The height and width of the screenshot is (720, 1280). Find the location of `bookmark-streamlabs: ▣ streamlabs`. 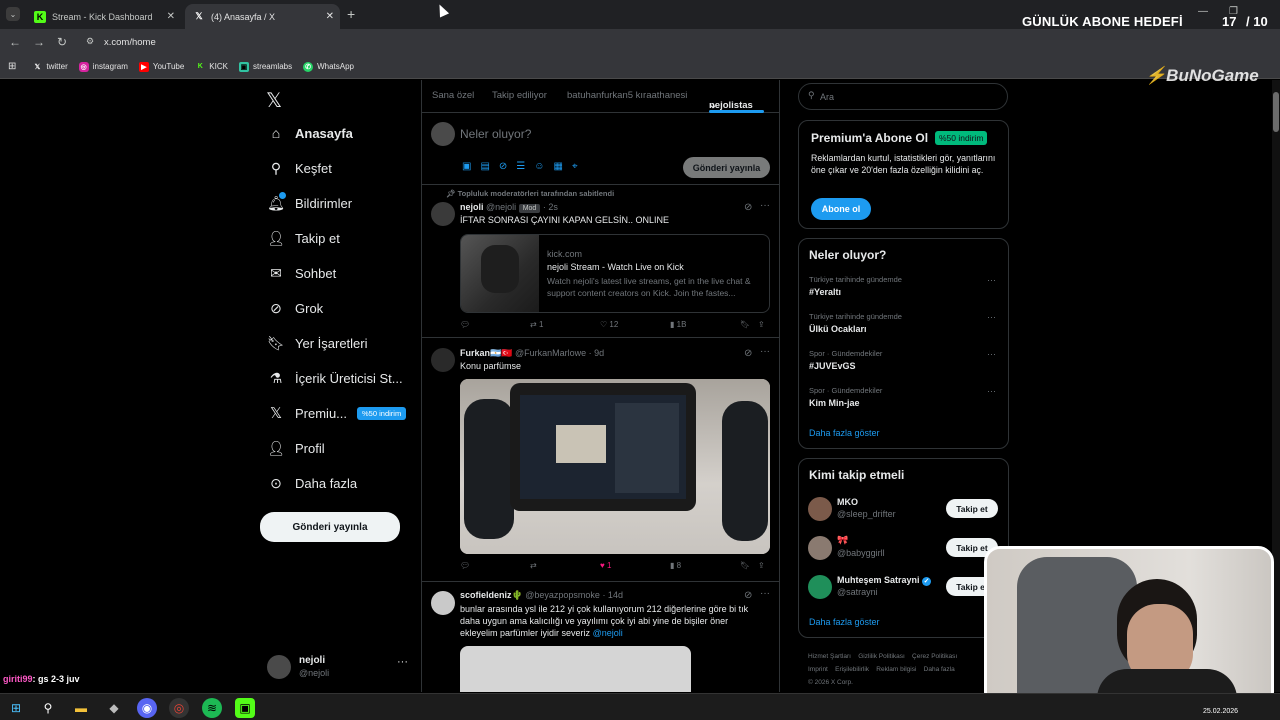

bookmark-streamlabs: ▣ streamlabs is located at coordinates (265, 66).